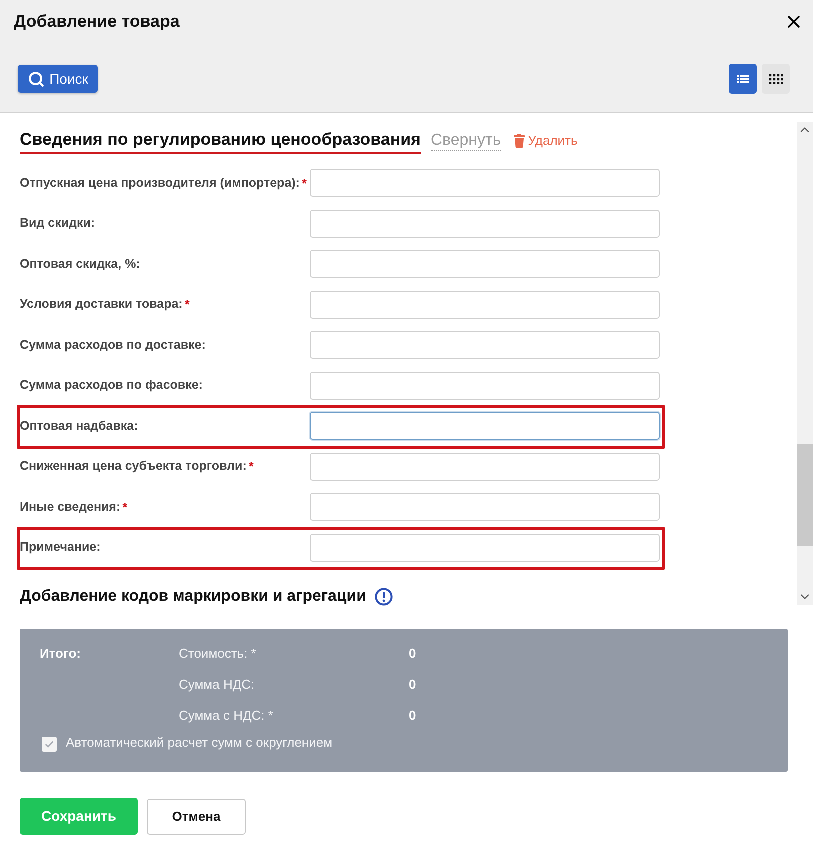 This screenshot has height=849, width=813. I want to click on field-label: Условия доставки товара:, so click(101, 305).